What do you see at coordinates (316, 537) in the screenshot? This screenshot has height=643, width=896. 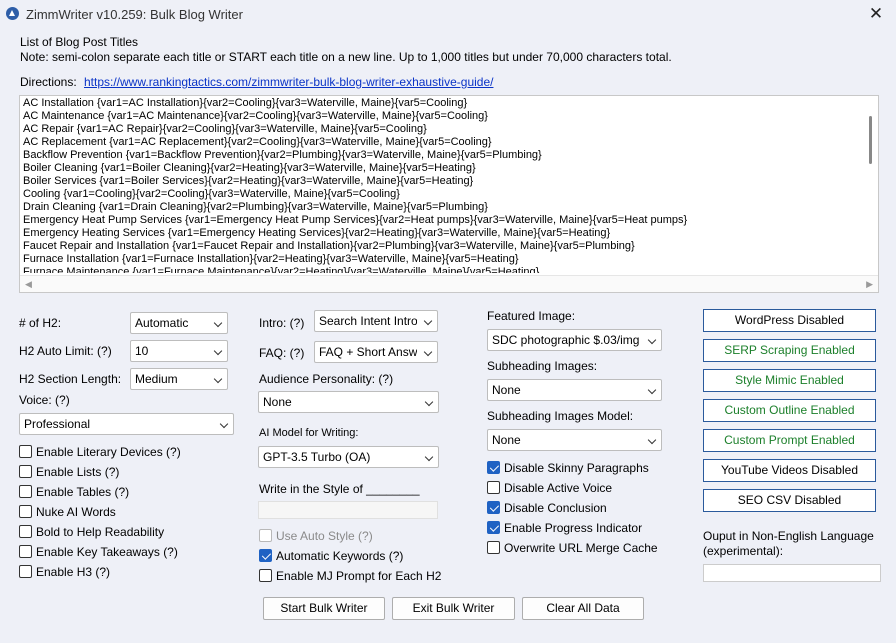 I see `use-auto-style-checkbox: Use Auto Style (?)` at bounding box center [316, 537].